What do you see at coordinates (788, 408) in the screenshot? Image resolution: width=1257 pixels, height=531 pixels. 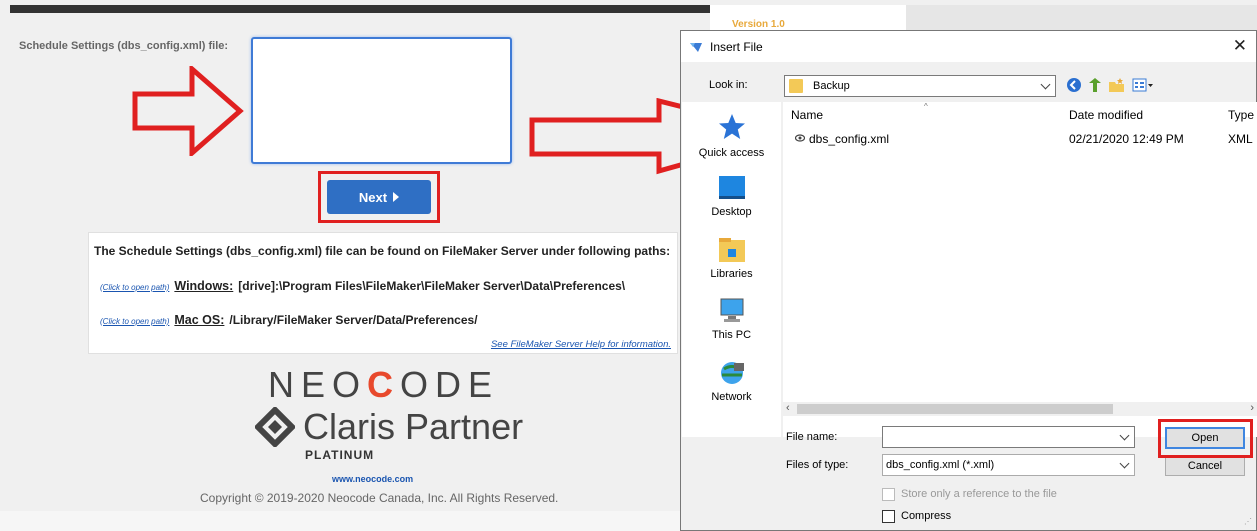 I see `scroll-left-icon: ‹` at bounding box center [788, 408].